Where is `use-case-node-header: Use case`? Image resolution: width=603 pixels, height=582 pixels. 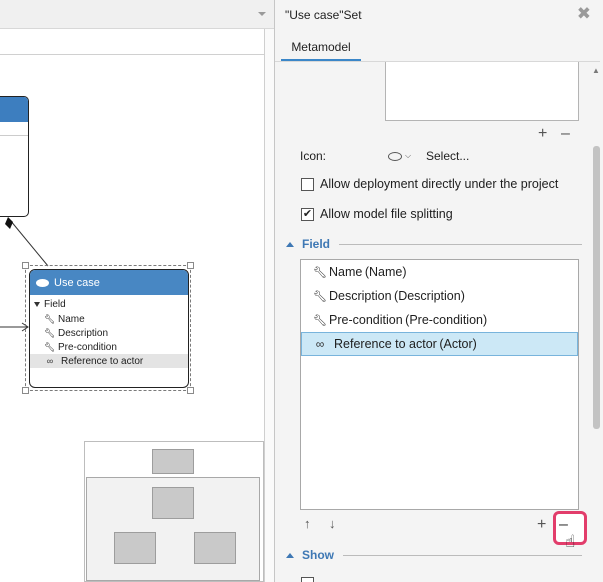
use-case-node-header: Use case is located at coordinates (109, 282).